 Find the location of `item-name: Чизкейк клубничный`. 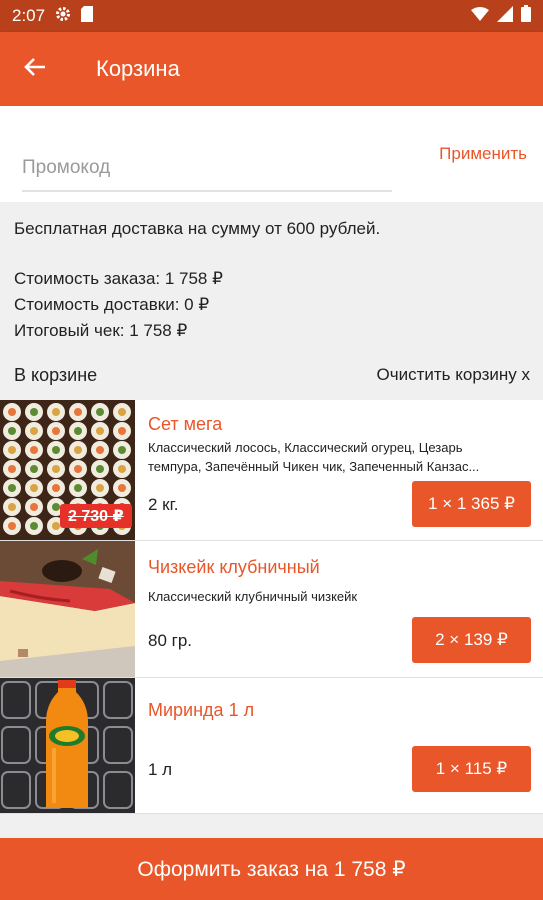

item-name: Чизкейк клубничный is located at coordinates (234, 567).